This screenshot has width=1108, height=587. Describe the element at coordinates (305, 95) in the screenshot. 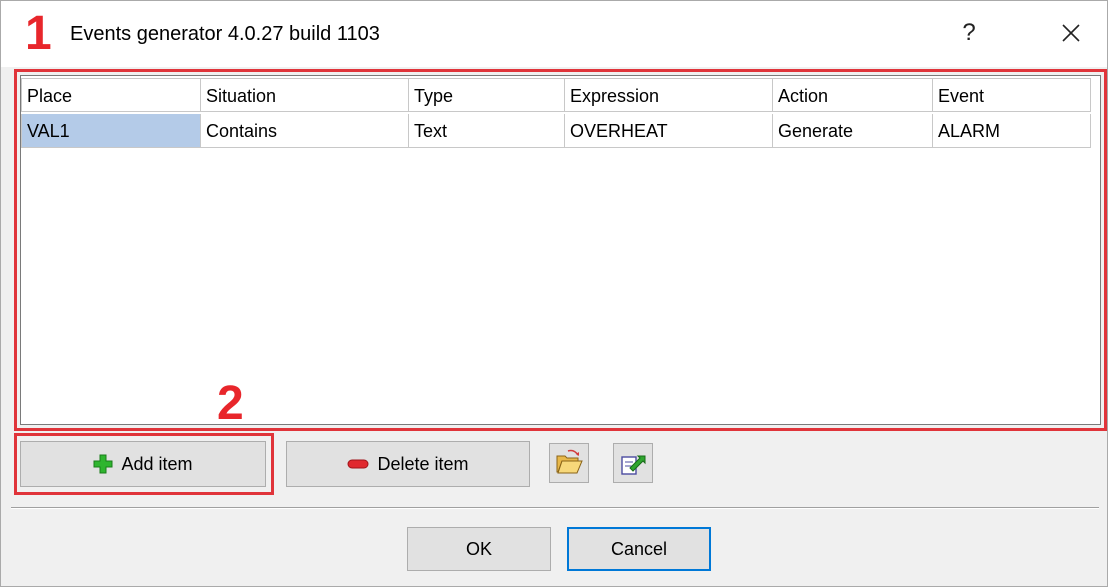

I see `column-header-situation: Situation` at that location.